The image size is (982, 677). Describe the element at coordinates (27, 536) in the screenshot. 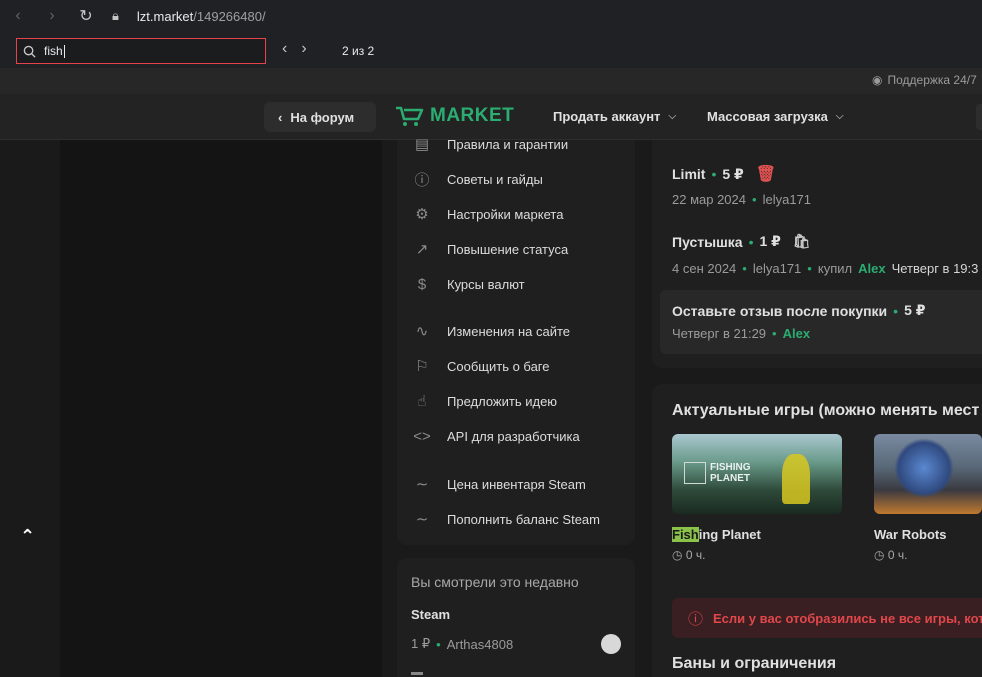

I see `scroll-to-top-icon: ⌃` at that location.